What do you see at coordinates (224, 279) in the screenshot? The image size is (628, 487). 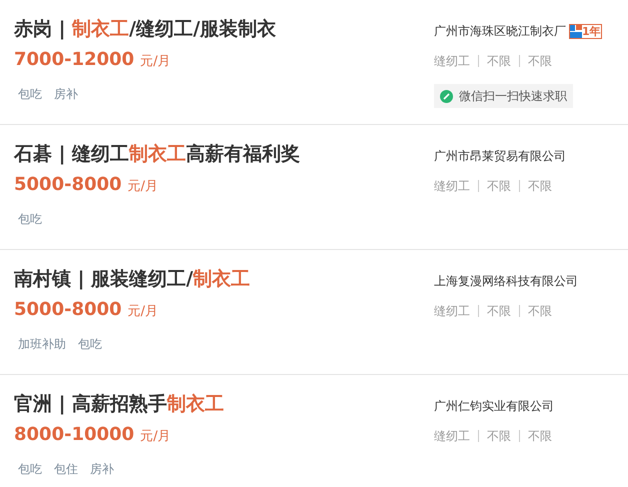 I see `job-title: 南村镇 | 服装缝纫工/制衣工` at bounding box center [224, 279].